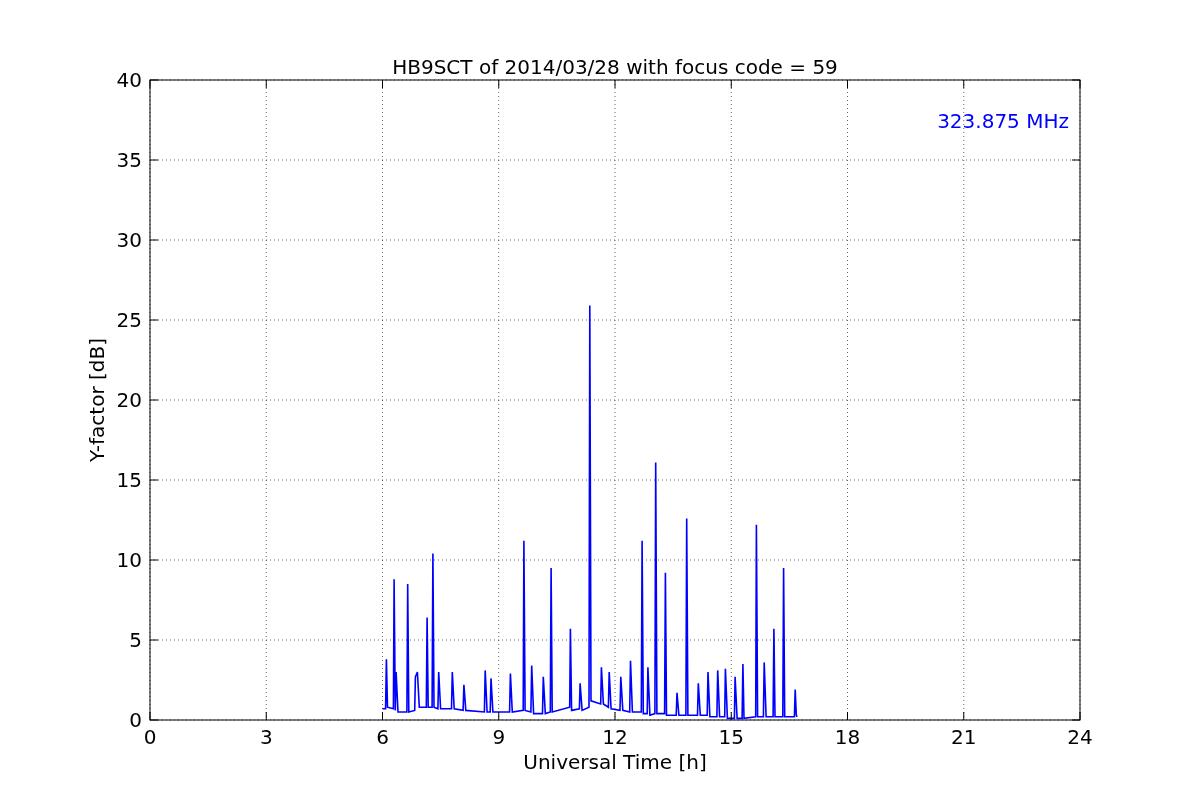 The height and width of the screenshot is (800, 1200). What do you see at coordinates (97, 400) in the screenshot?
I see `axis-label: Y-factor [dB]` at bounding box center [97, 400].